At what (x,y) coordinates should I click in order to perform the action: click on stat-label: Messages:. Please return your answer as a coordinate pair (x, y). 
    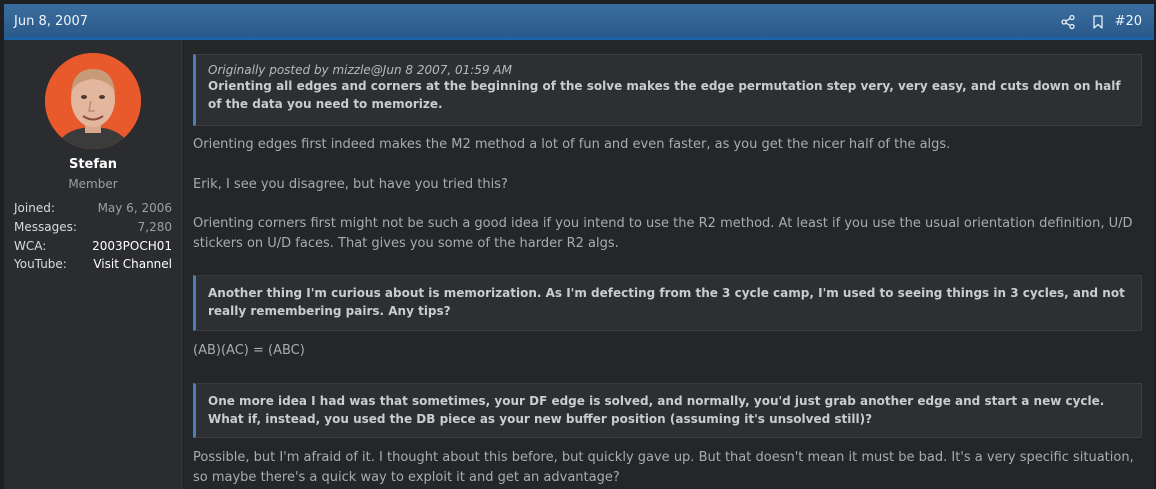
    Looking at the image, I should click on (45, 227).